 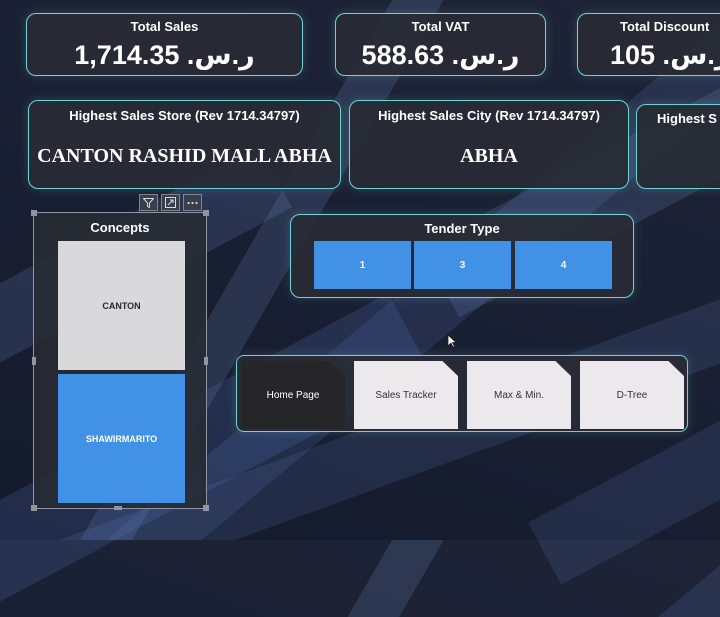 I want to click on kpi-title: Highest S, so click(x=687, y=118).